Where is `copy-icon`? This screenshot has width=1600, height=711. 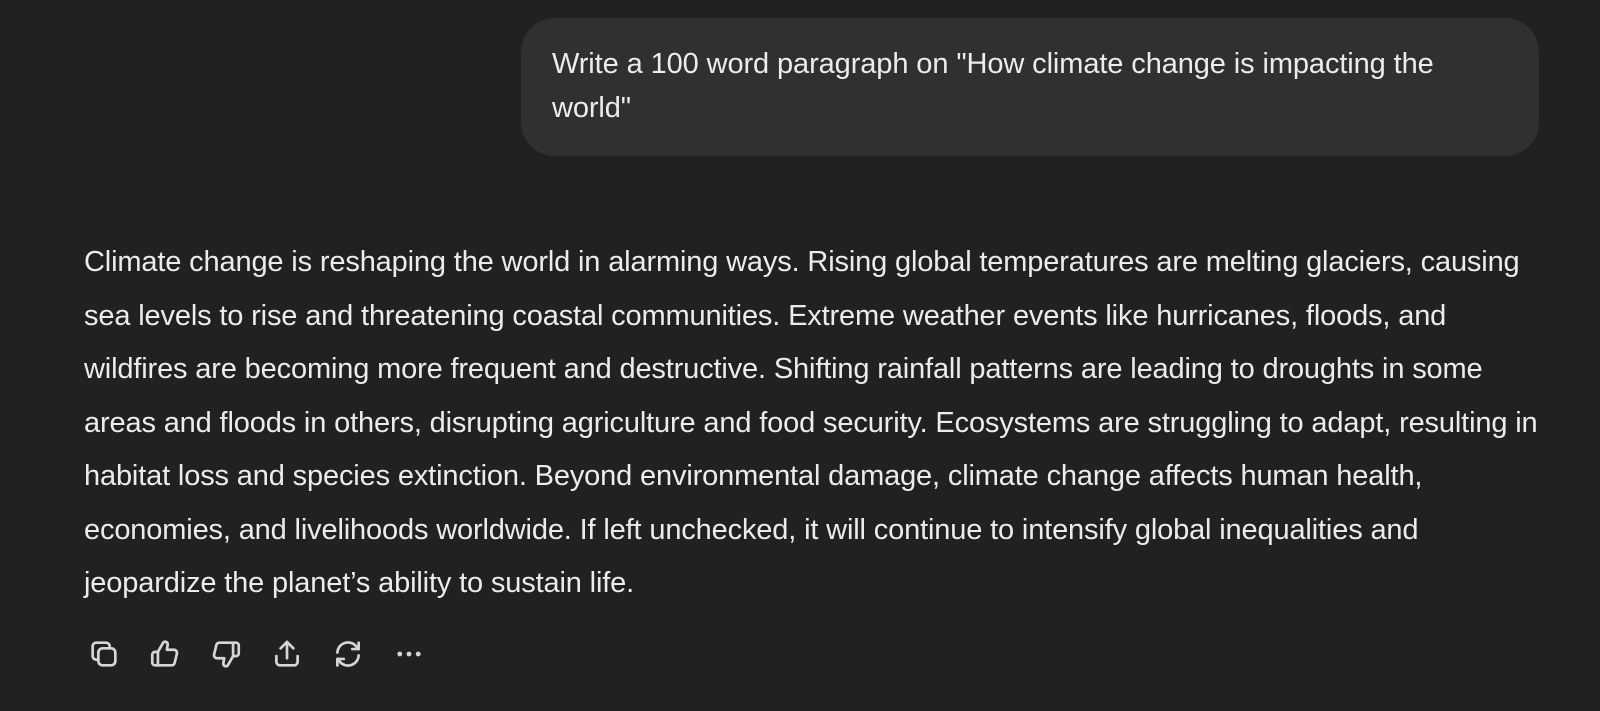
copy-icon is located at coordinates (104, 654).